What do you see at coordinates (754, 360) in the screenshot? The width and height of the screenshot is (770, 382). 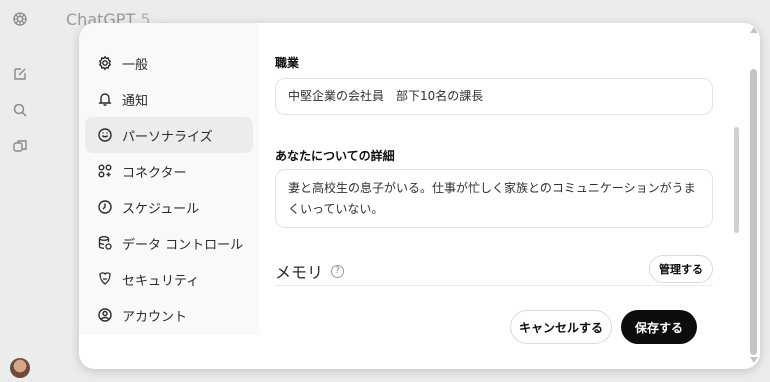 I see `scroll-down-icon` at bounding box center [754, 360].